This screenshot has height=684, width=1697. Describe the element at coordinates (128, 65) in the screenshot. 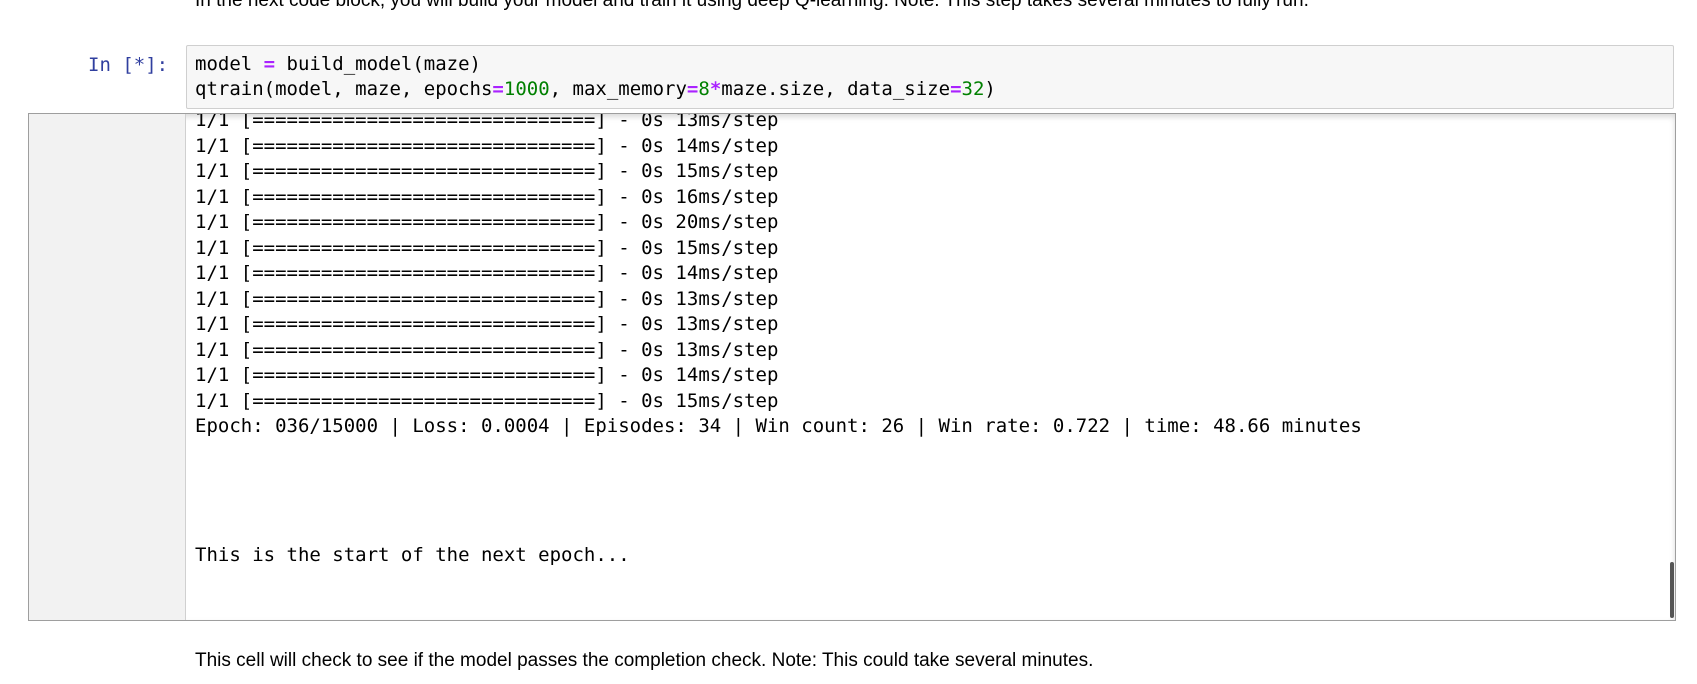

I see `input-prompt: In [*]:` at that location.